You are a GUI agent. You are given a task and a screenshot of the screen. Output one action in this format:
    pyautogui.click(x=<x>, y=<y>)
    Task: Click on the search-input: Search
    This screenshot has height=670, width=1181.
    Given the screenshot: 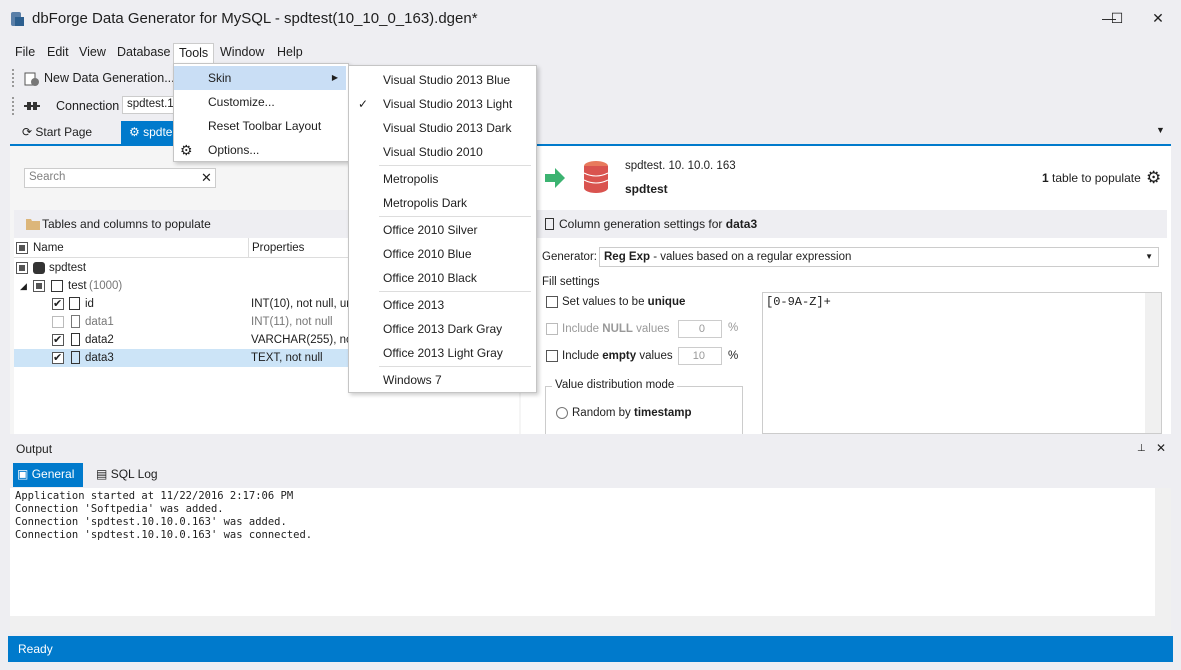 What is the action you would take?
    pyautogui.click(x=120, y=178)
    